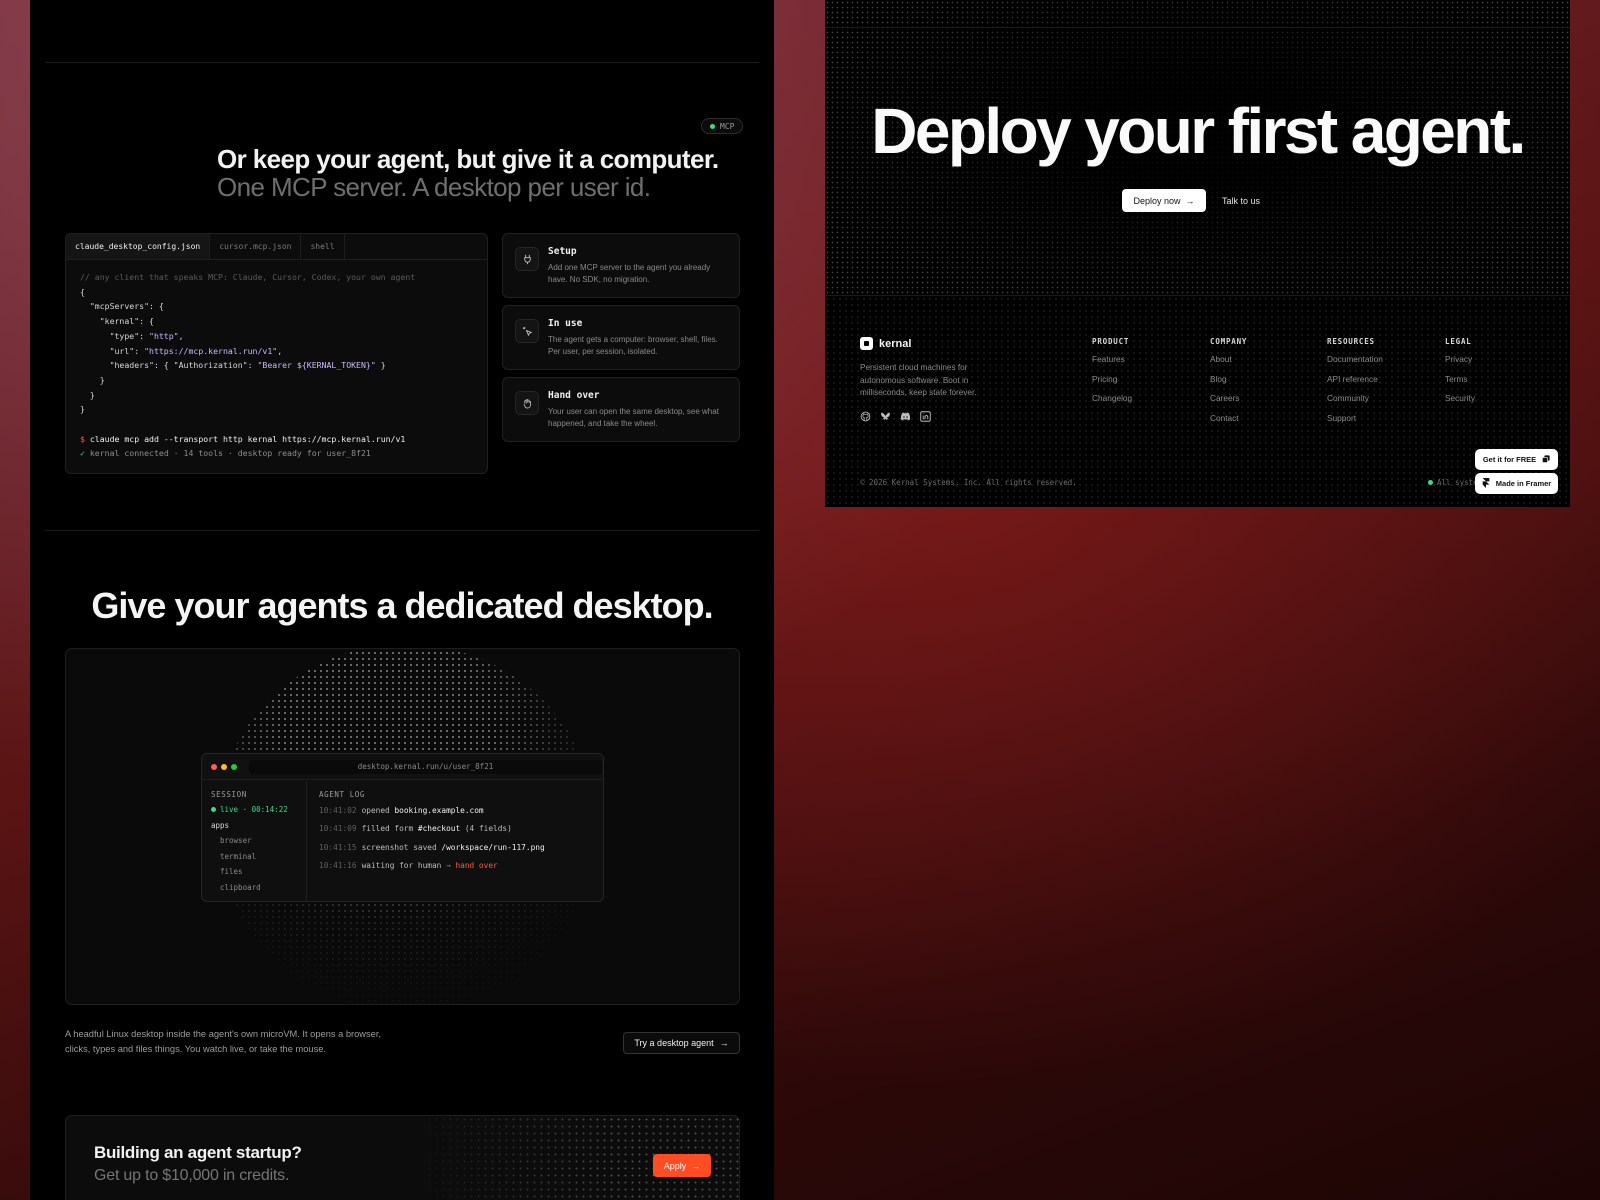 The width and height of the screenshot is (1600, 1200). I want to click on live-timer: live · 00:14:22, so click(254, 809).